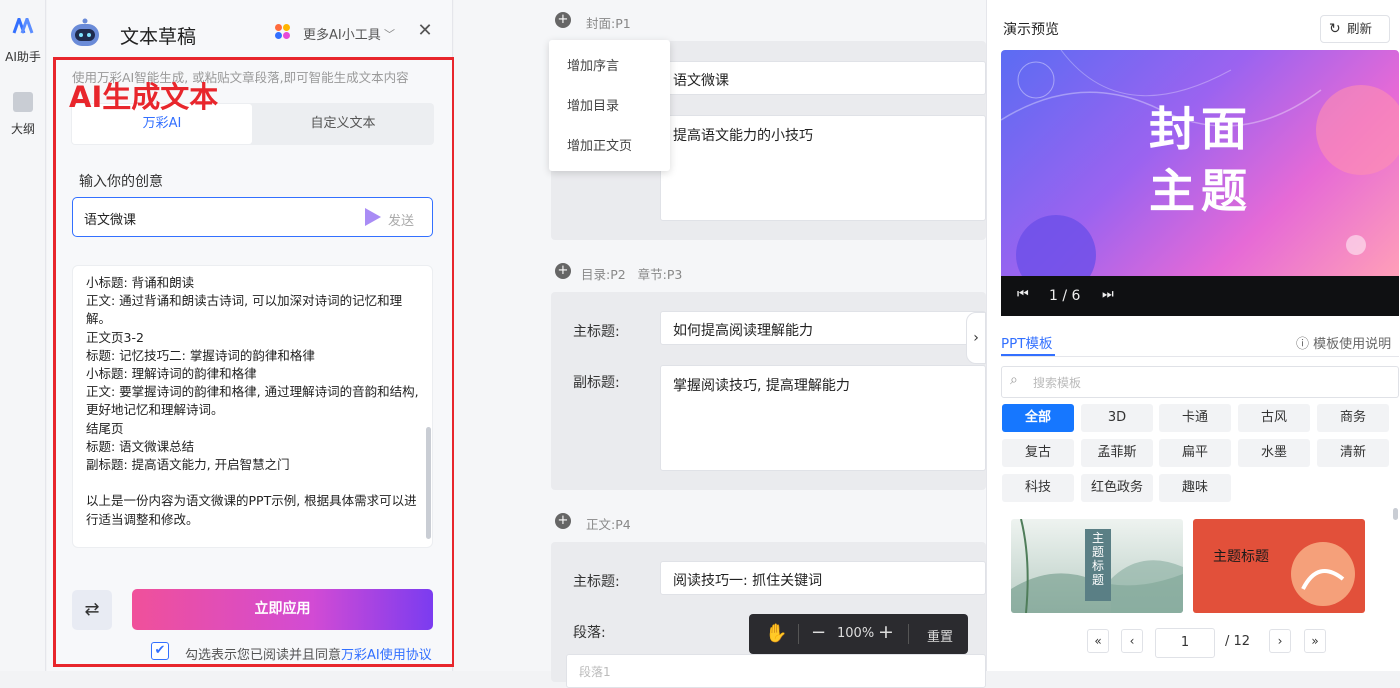 The height and width of the screenshot is (688, 1400). Describe the element at coordinates (1395, 514) in the screenshot. I see `template-scrollbar` at that location.